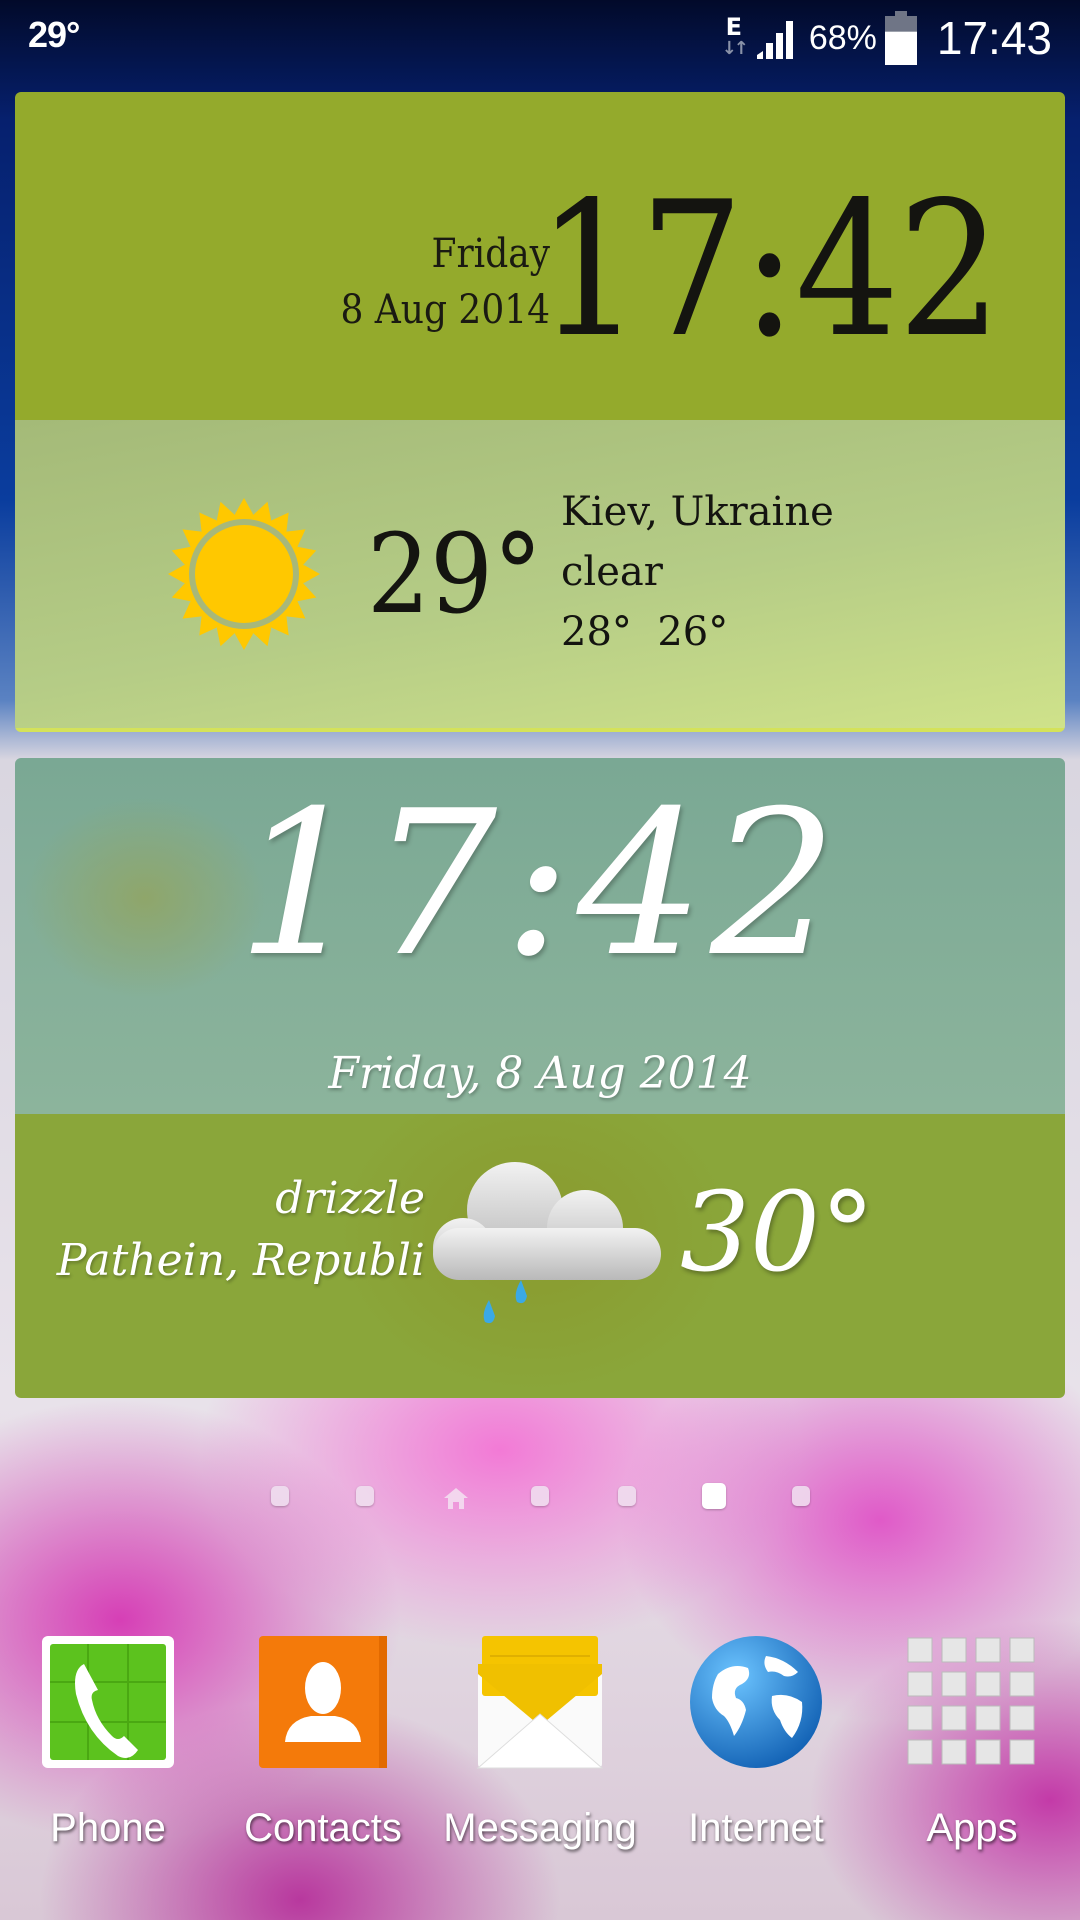  Describe the element at coordinates (323, 1828) in the screenshot. I see `dock-app-label: Contacts` at that location.